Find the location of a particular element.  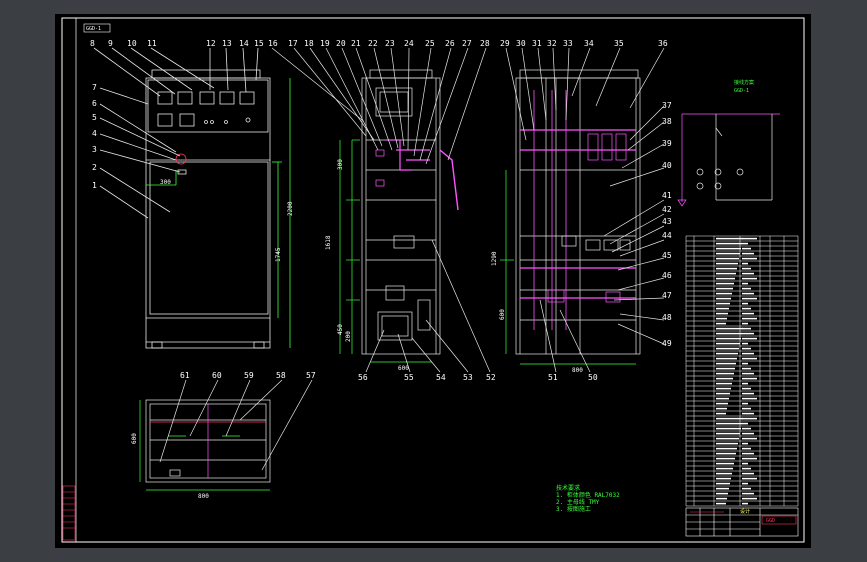

callout-32: 32 is located at coordinates (552, 43).